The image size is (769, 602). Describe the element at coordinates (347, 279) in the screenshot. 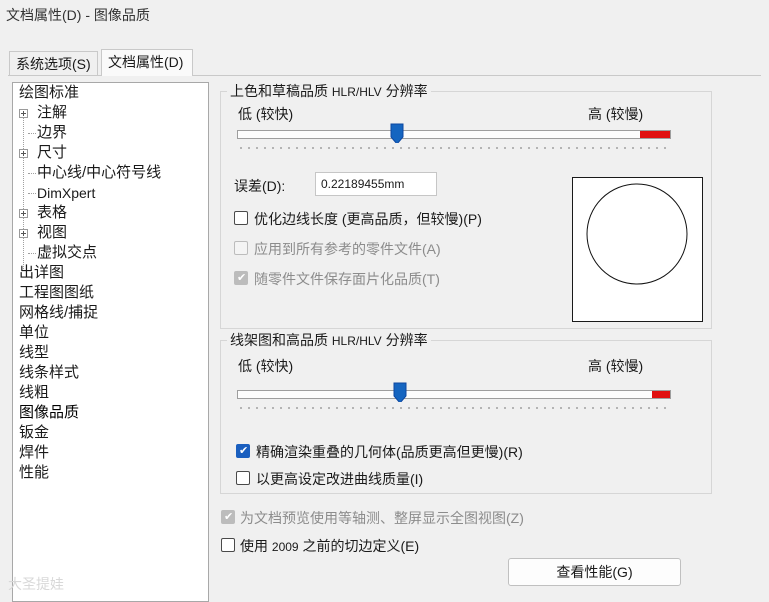

I see `save-tessellation-label: 随零件文件保存面片化品质(T)` at that location.